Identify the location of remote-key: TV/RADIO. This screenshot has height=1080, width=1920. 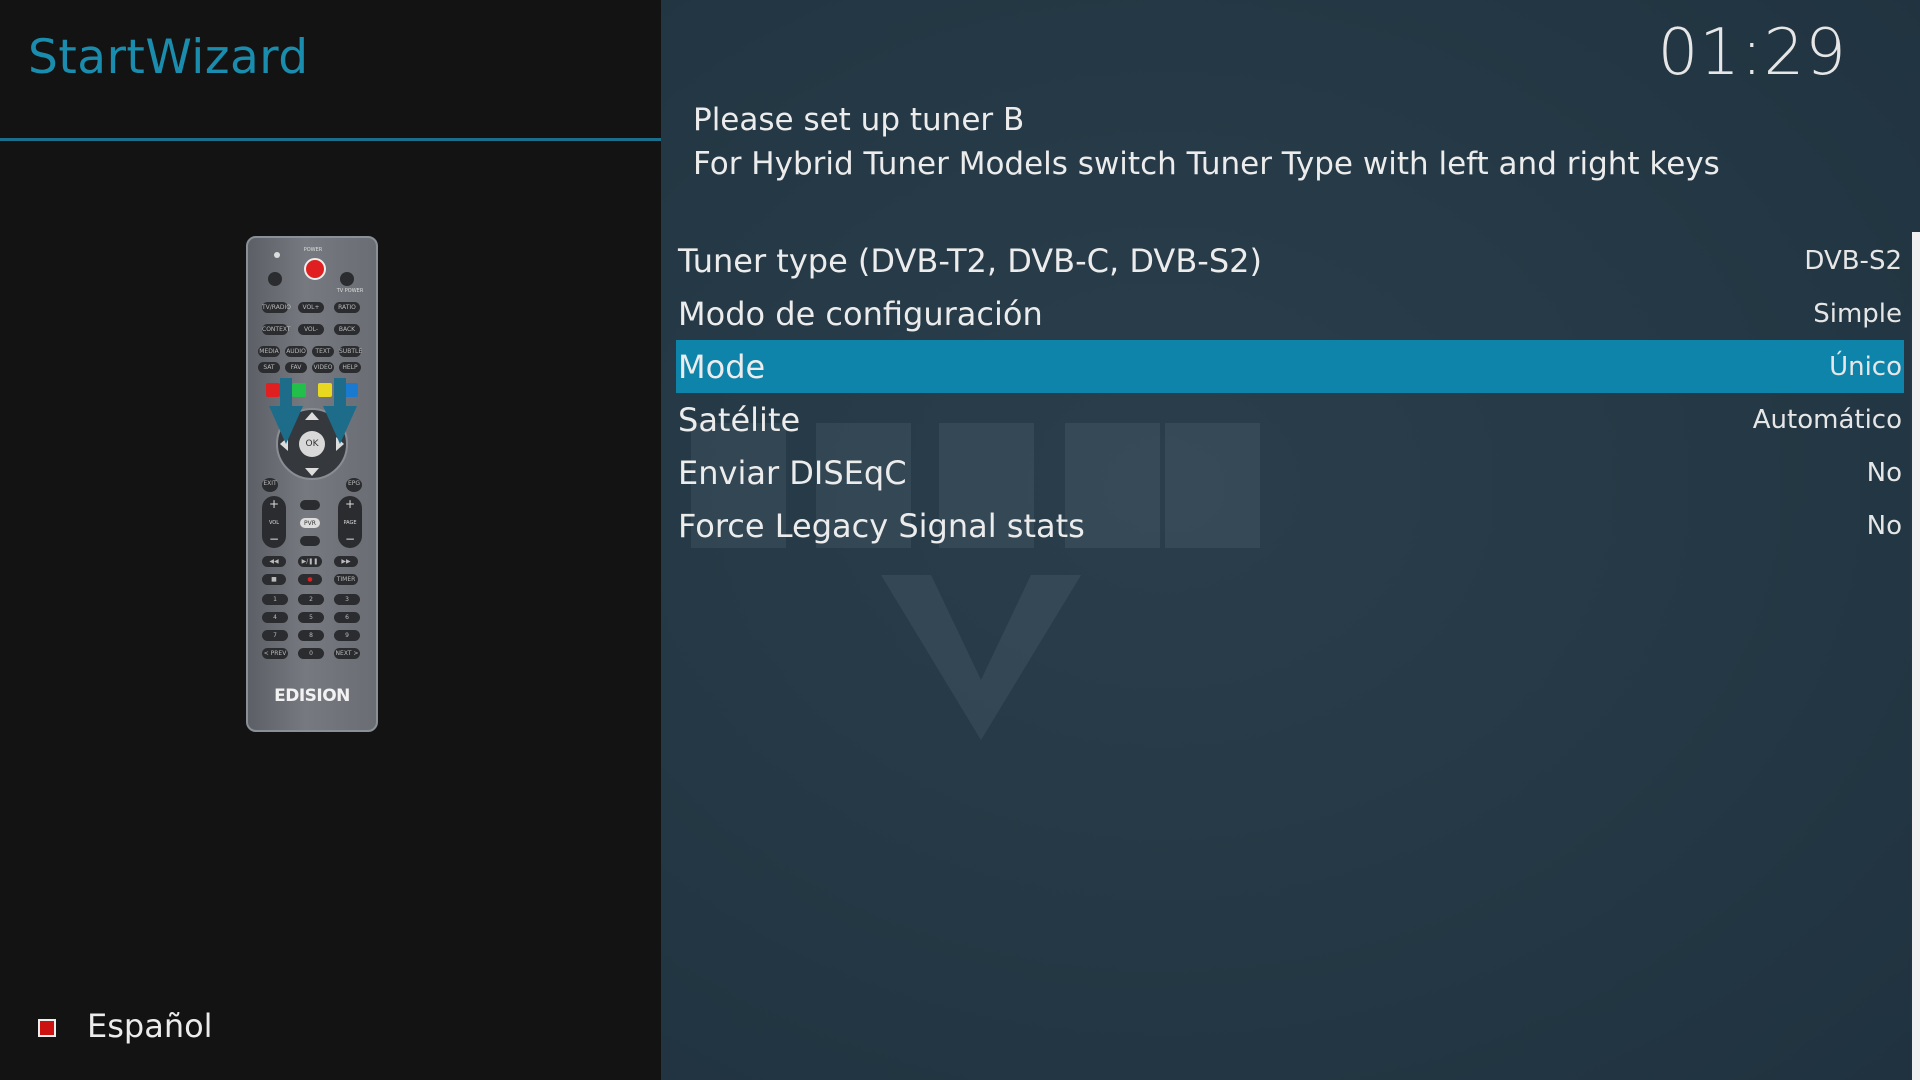
(276, 307).